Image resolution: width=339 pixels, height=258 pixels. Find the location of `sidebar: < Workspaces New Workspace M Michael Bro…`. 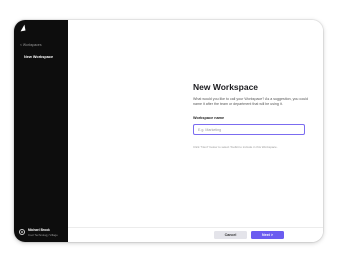

sidebar: < Workspaces New Workspace M Michael Bro… is located at coordinates (41, 131).